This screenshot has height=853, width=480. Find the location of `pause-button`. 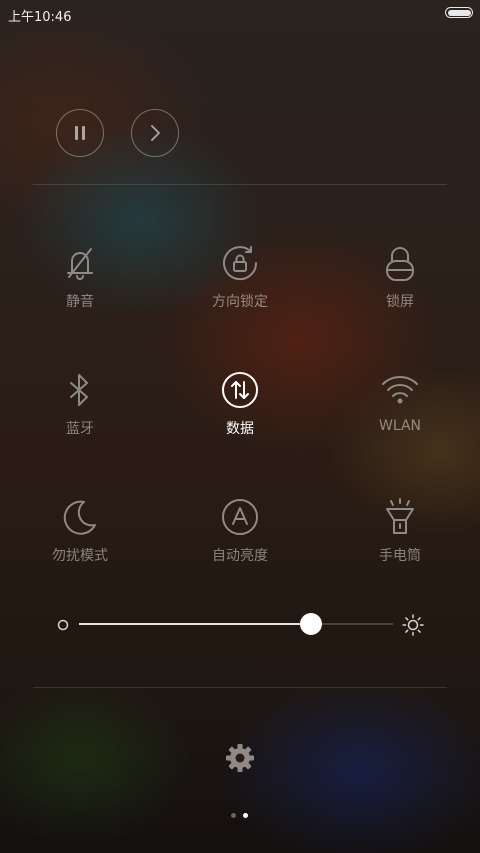

pause-button is located at coordinates (80, 133).